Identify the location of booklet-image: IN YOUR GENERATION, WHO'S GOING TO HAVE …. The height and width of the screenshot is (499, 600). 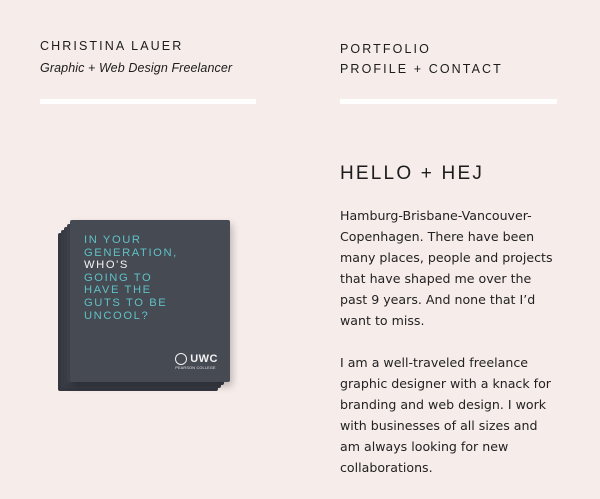
(145, 305).